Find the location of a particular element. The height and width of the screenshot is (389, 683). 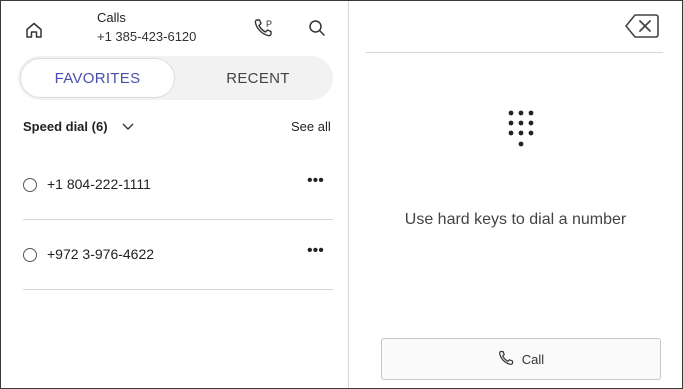

chevron-down-icon is located at coordinates (128, 126).